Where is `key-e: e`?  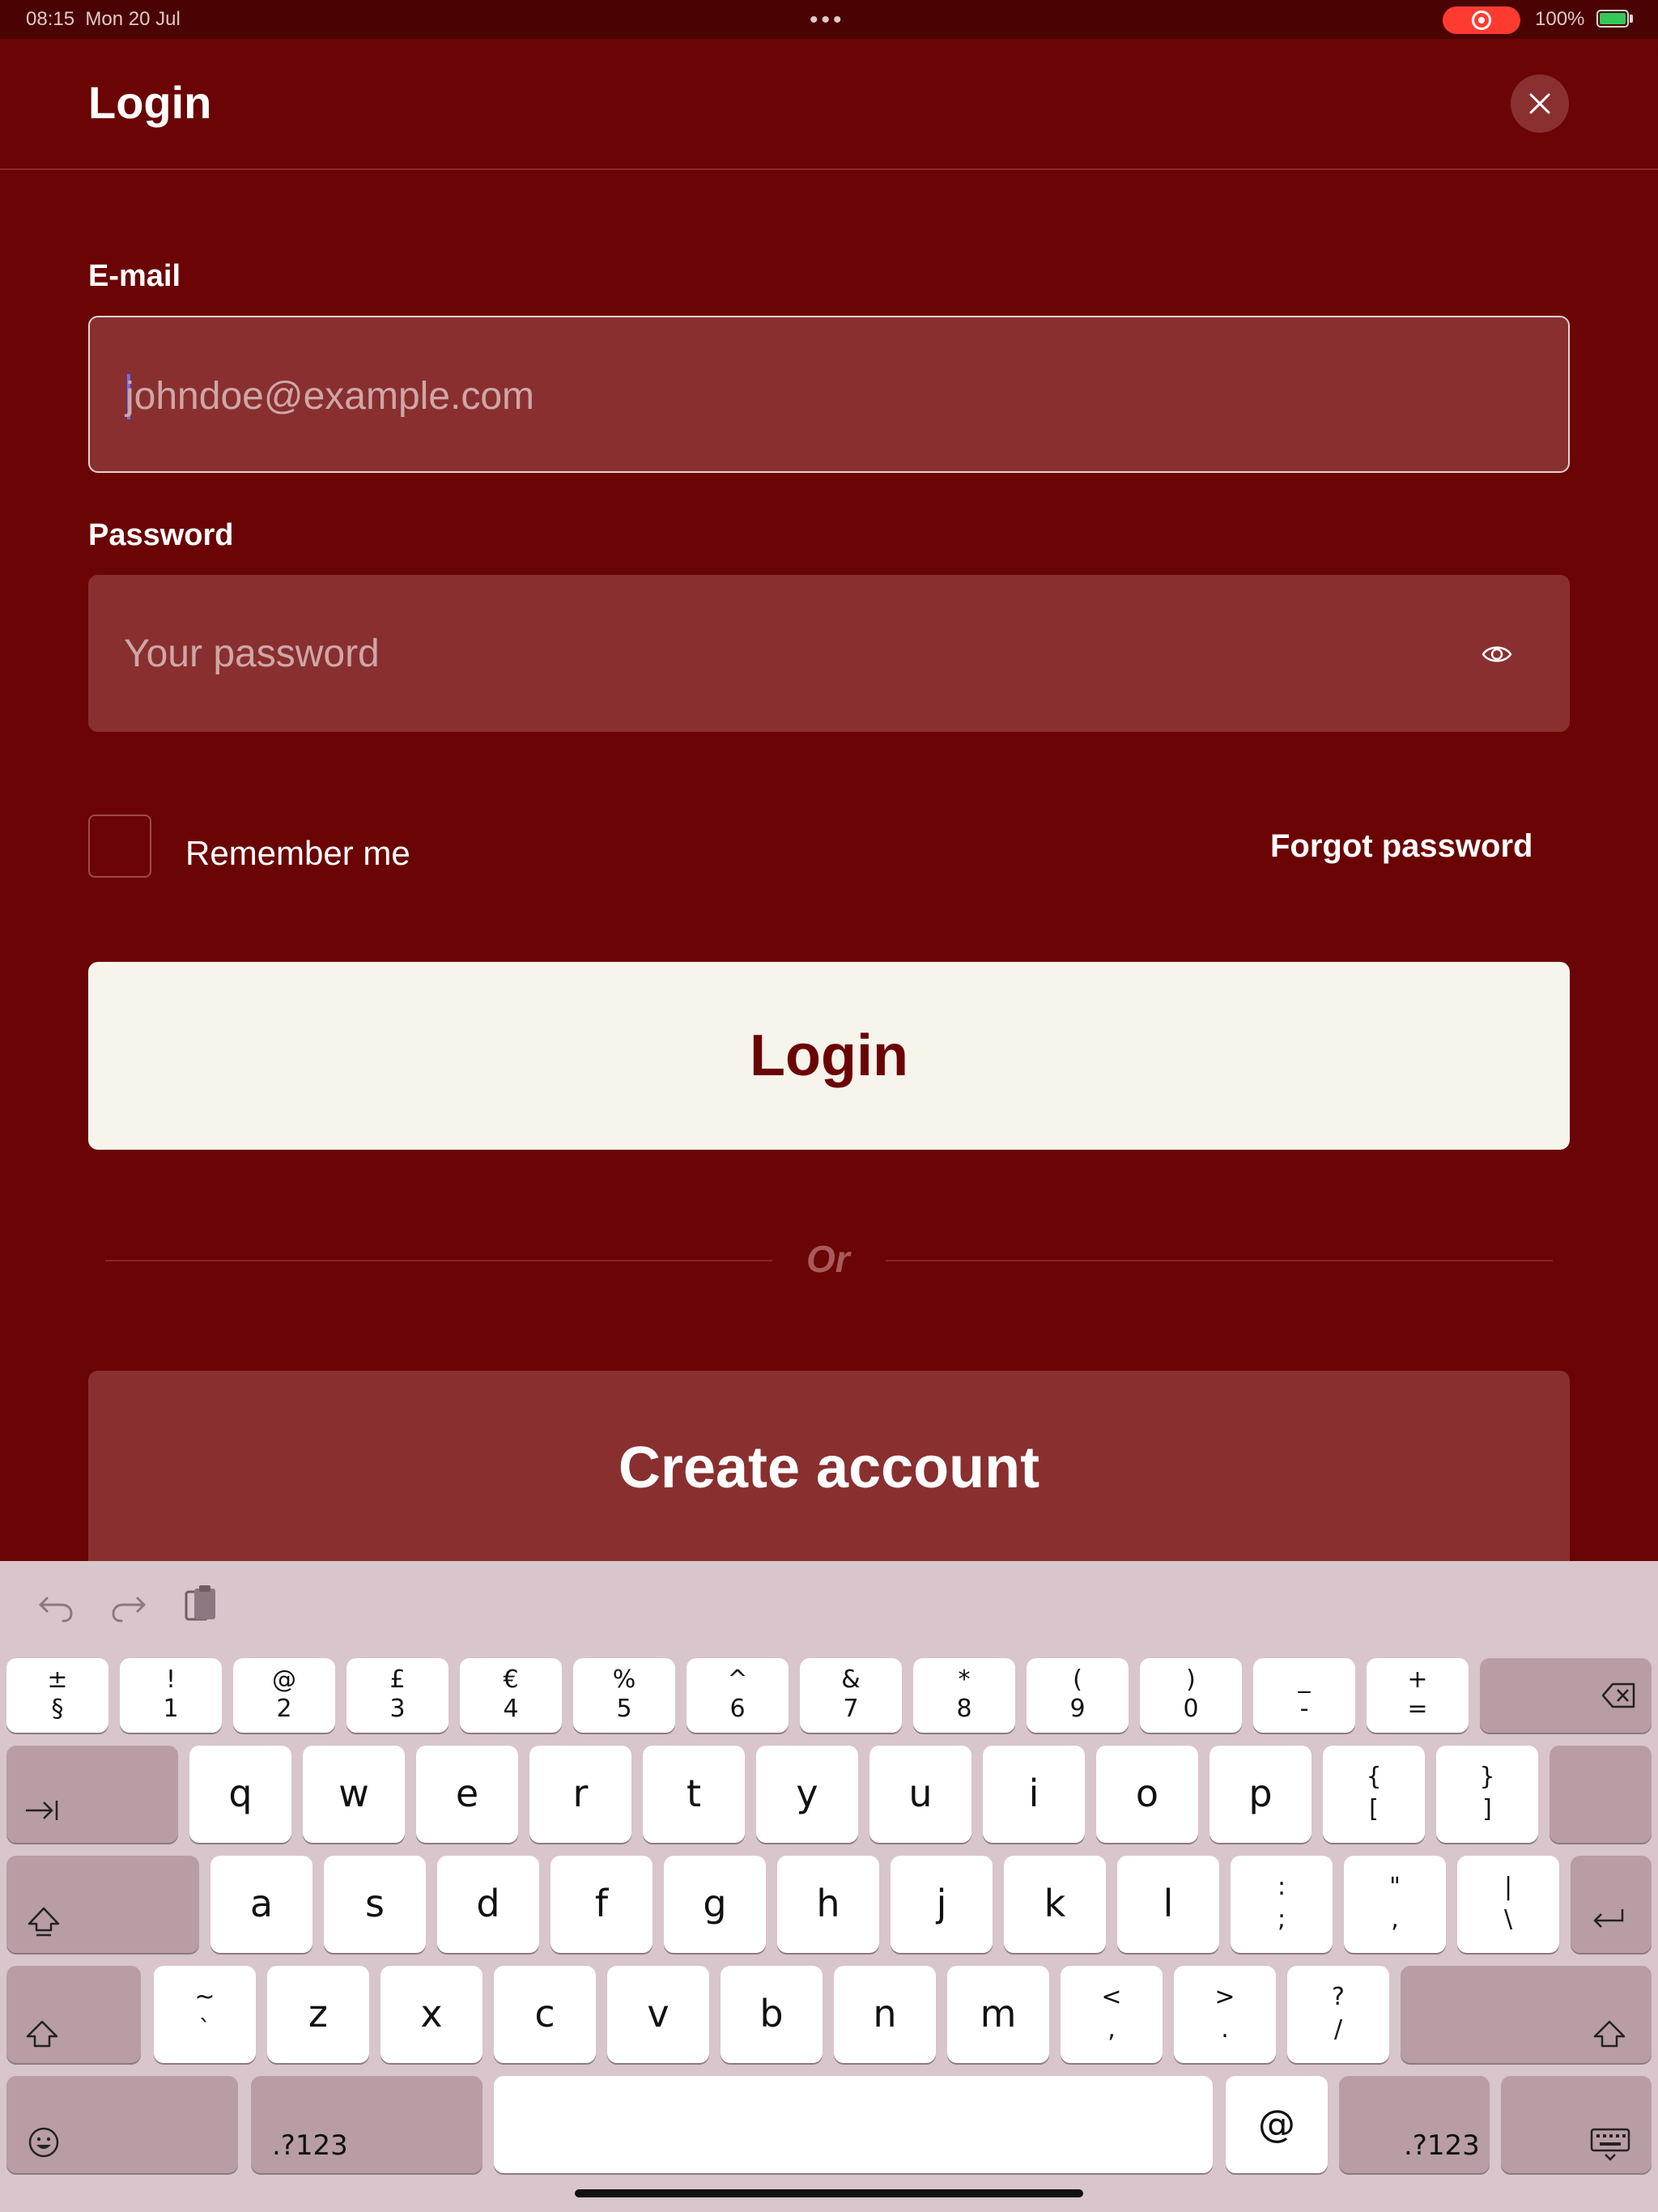 key-e: e is located at coordinates (467, 1795).